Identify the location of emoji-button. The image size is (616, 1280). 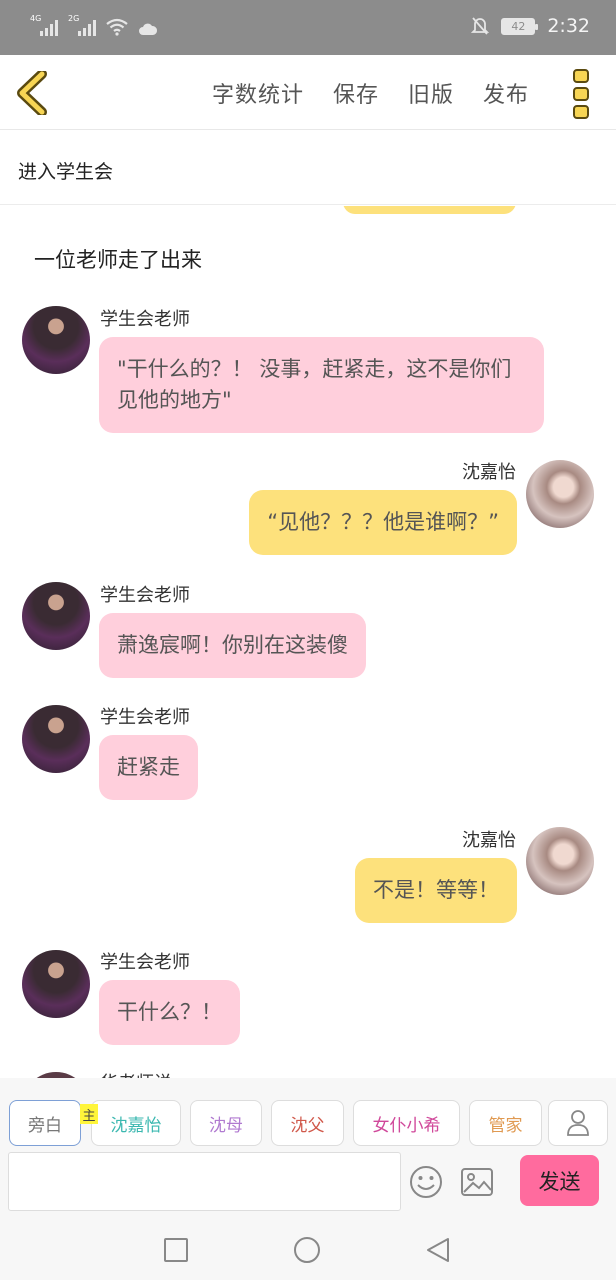
(426, 1182).